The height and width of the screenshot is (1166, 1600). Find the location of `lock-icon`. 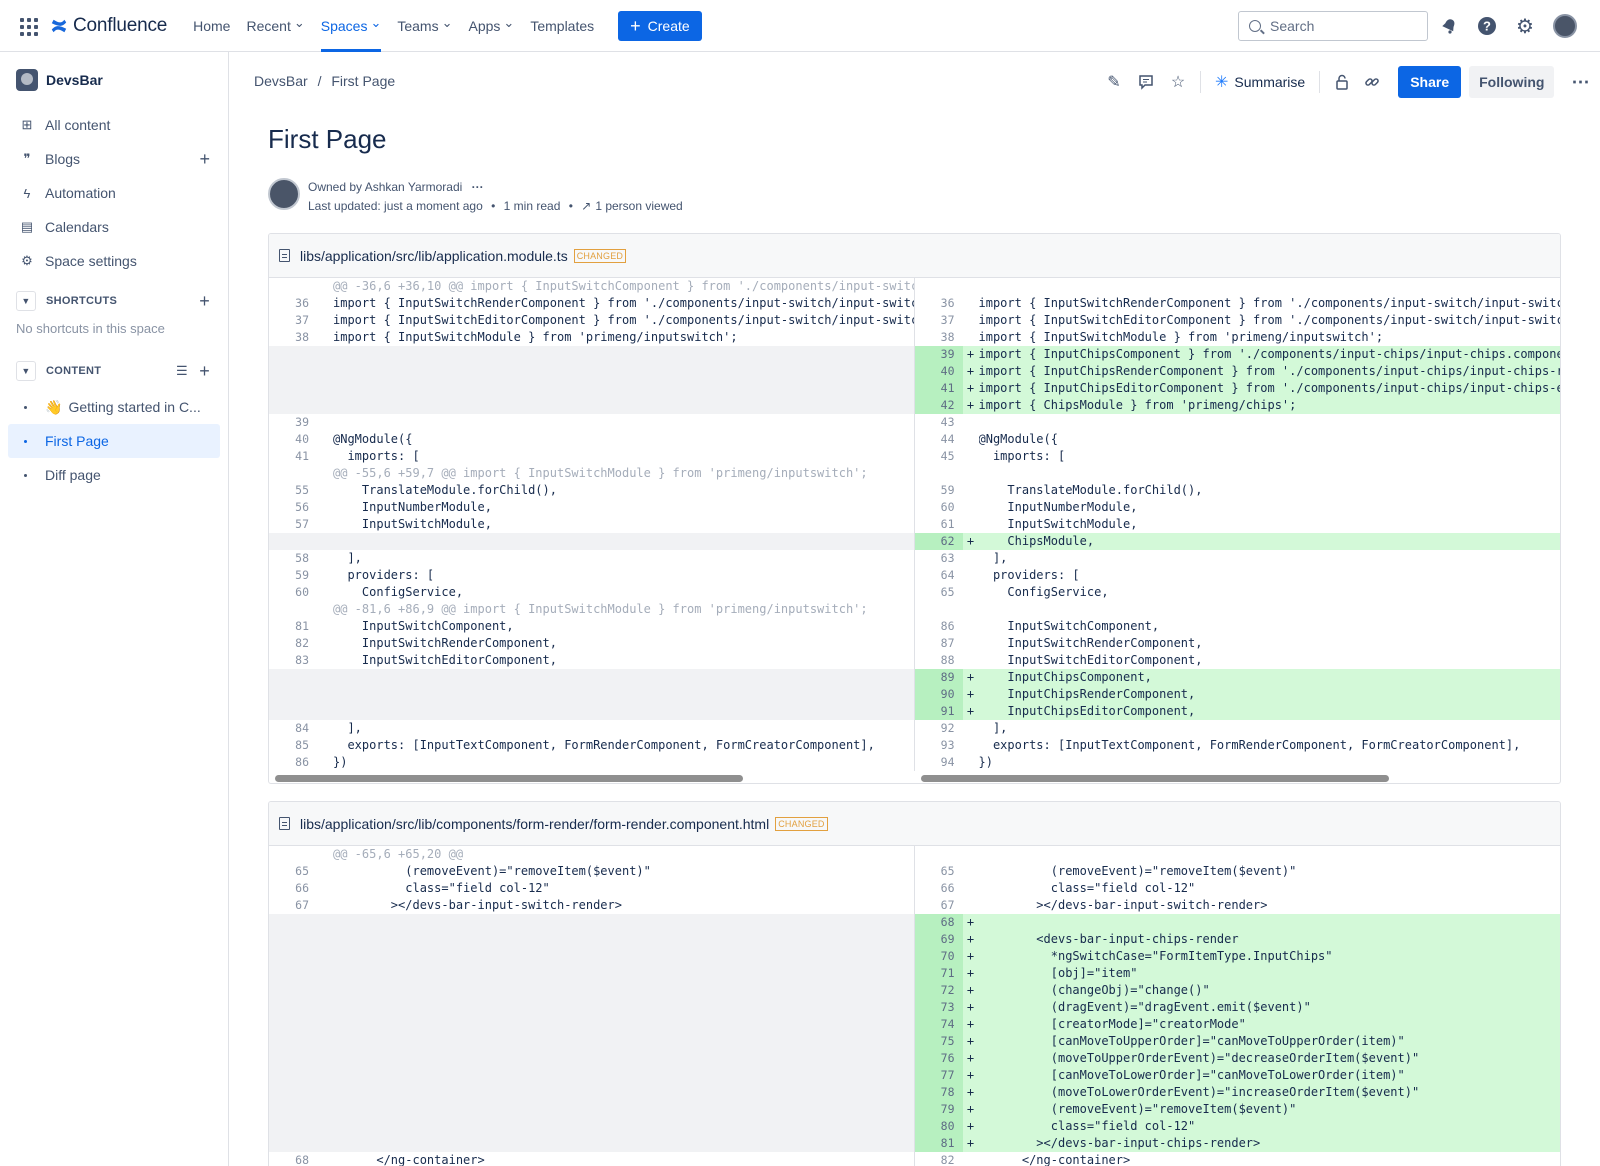

lock-icon is located at coordinates (1342, 82).